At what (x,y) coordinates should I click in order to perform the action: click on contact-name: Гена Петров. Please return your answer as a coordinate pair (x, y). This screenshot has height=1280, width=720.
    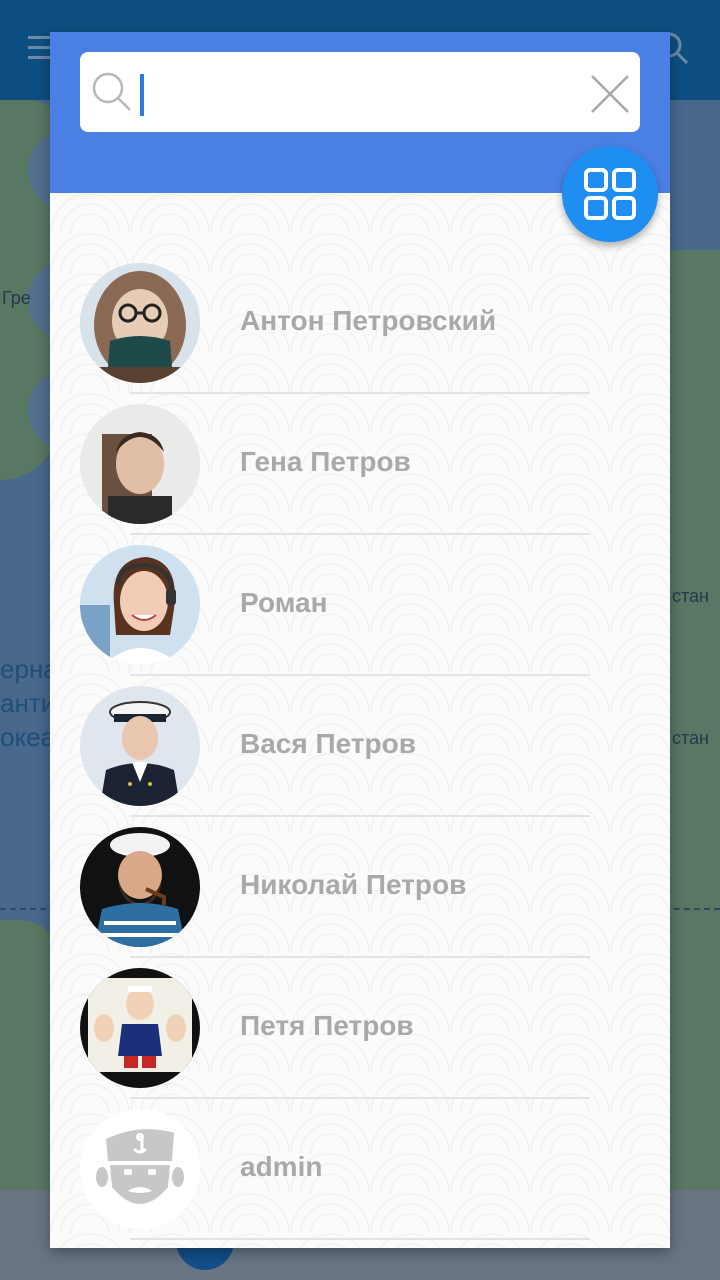
    Looking at the image, I should click on (325, 461).